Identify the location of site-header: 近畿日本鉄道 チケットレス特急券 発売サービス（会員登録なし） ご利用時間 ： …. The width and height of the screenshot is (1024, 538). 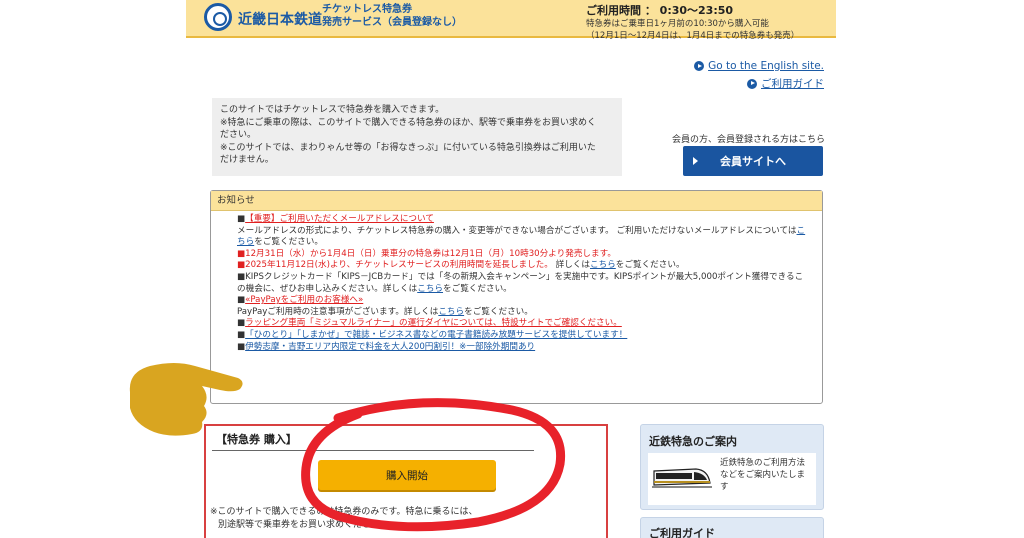
(511, 20).